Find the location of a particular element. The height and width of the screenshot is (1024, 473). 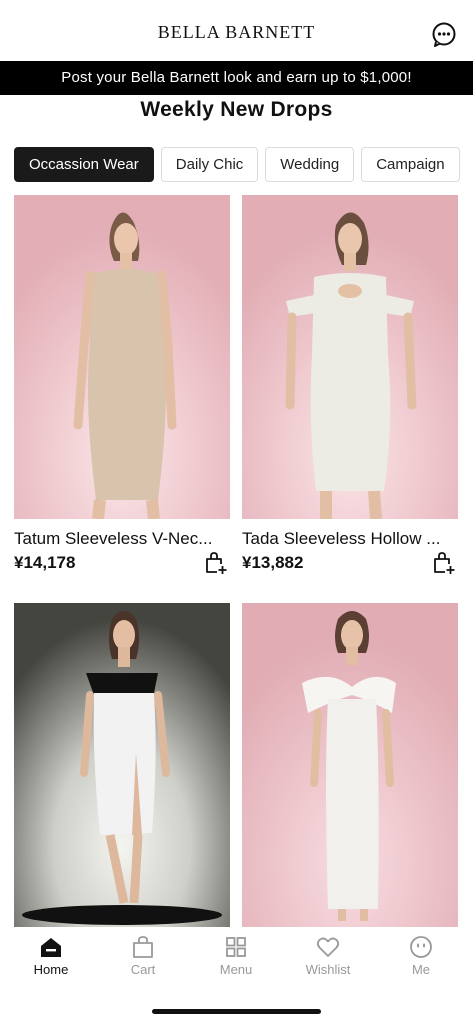

app-header: BELLA BARNETT is located at coordinates (236, 30).